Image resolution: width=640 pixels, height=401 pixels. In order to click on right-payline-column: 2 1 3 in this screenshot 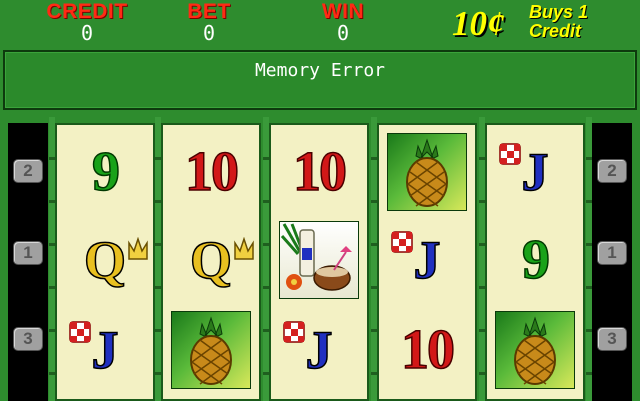, I will do `click(612, 262)`.